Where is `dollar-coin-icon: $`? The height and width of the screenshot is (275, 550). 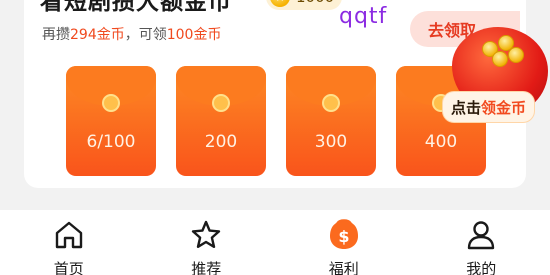
dollar-coin-icon: $ is located at coordinates (344, 235).